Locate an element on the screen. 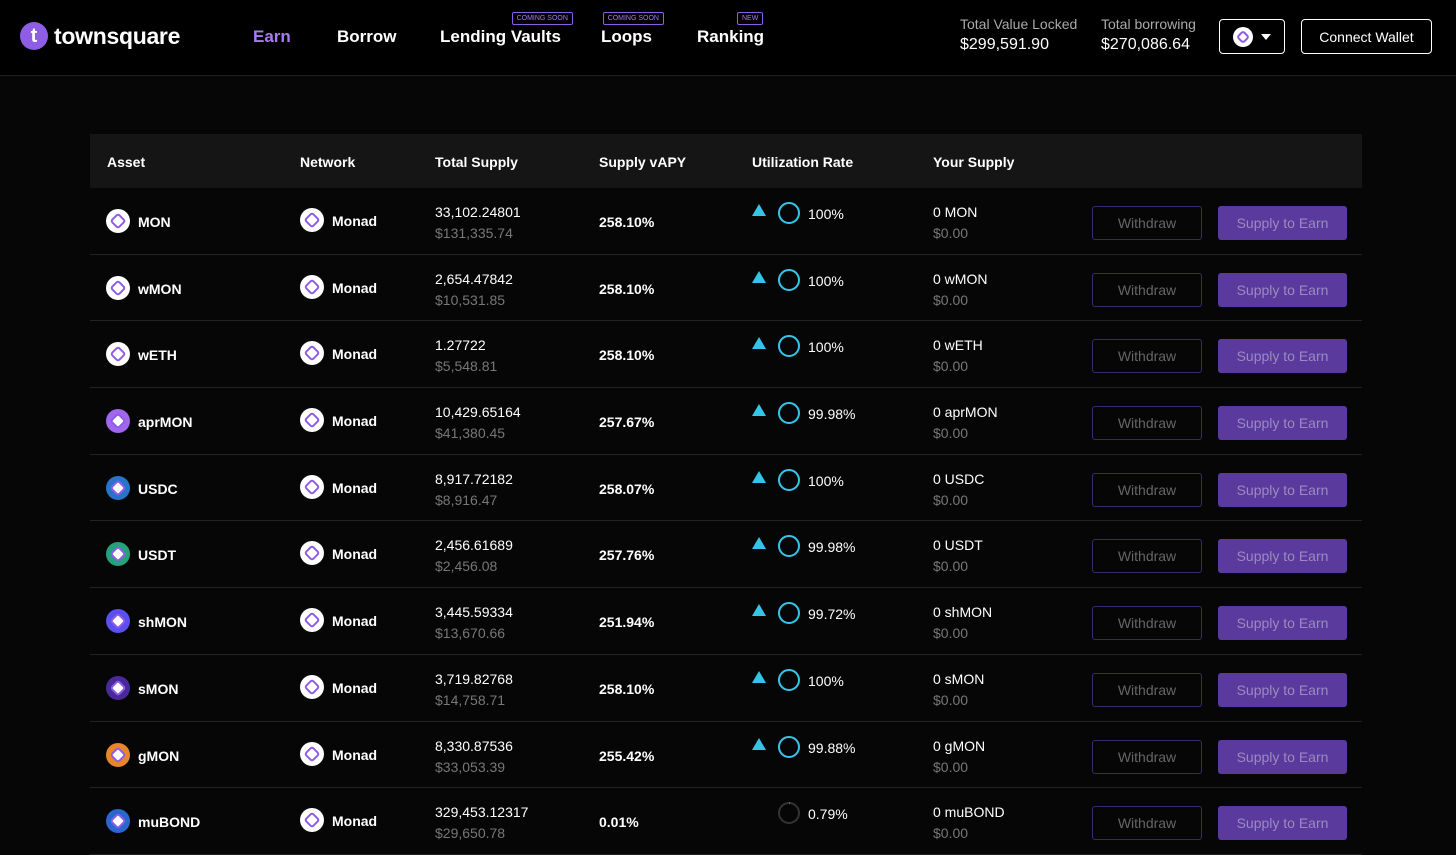 This screenshot has height=855, width=1456. nav-loops: Loops COMING SOON is located at coordinates (632, 29).